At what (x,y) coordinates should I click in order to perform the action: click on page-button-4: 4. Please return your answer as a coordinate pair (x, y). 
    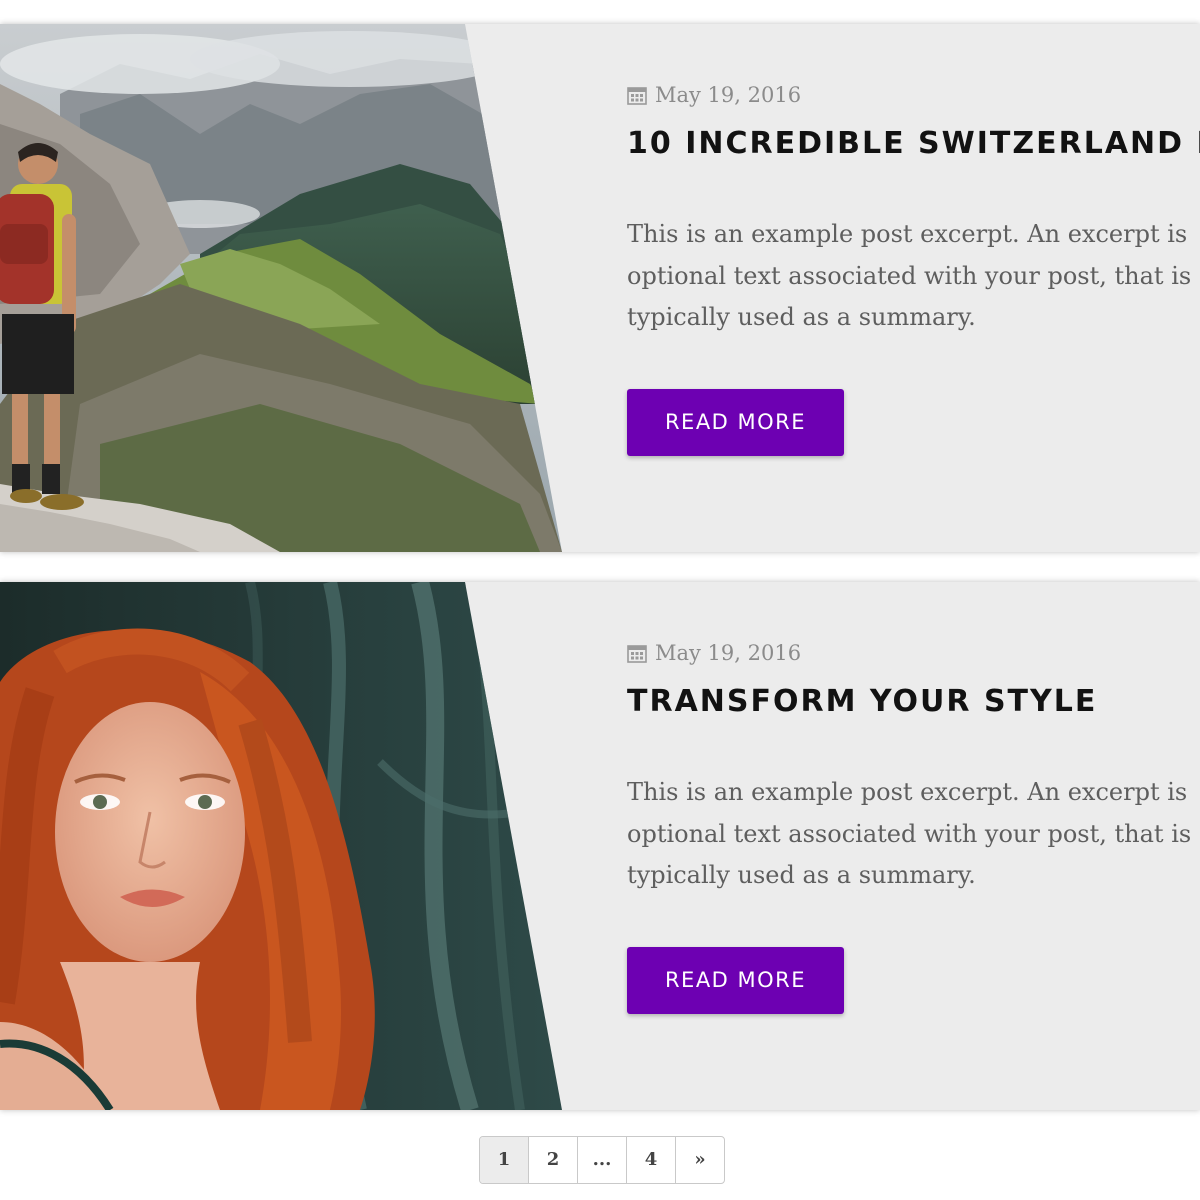
    Looking at the image, I should click on (651, 1160).